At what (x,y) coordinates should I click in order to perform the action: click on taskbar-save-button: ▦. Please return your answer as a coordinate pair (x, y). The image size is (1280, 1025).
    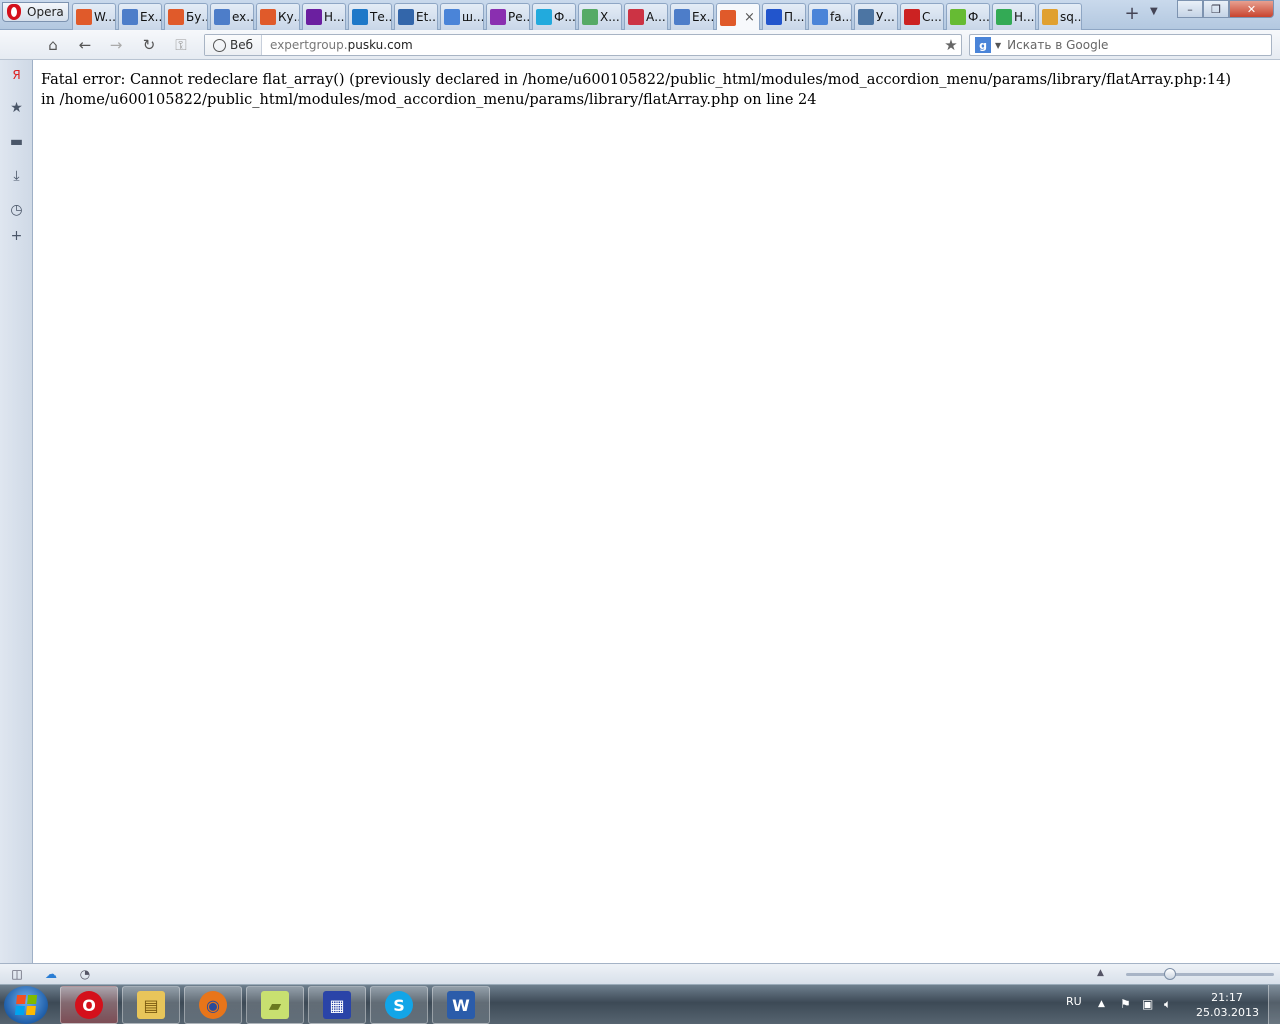
    Looking at the image, I should click on (337, 1005).